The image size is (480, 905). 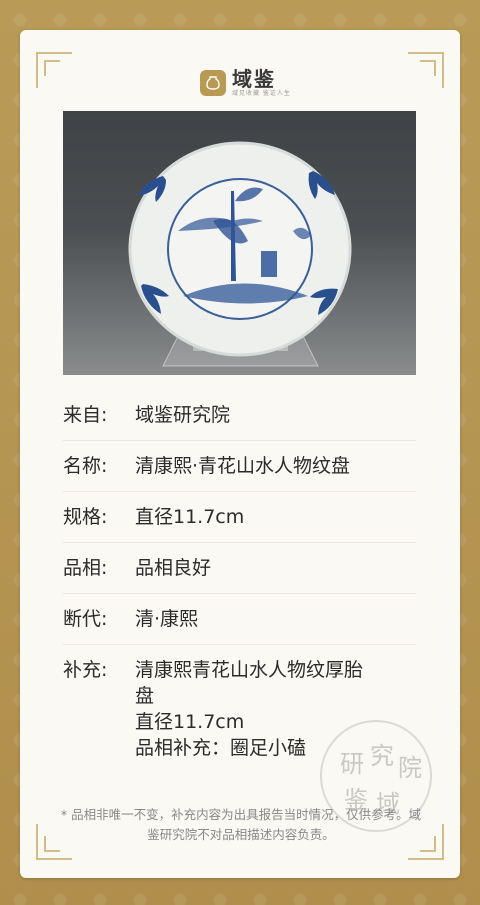 I want to click on stamp-char: 研, so click(x=352, y=764).